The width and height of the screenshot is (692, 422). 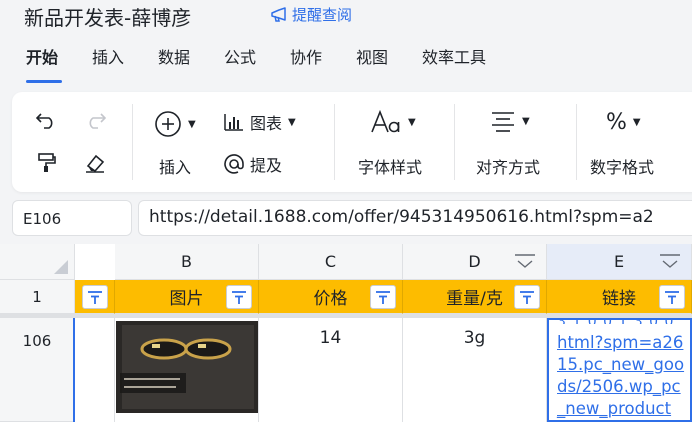 What do you see at coordinates (508, 166) in the screenshot?
I see `alignment-label: 对齐方式` at bounding box center [508, 166].